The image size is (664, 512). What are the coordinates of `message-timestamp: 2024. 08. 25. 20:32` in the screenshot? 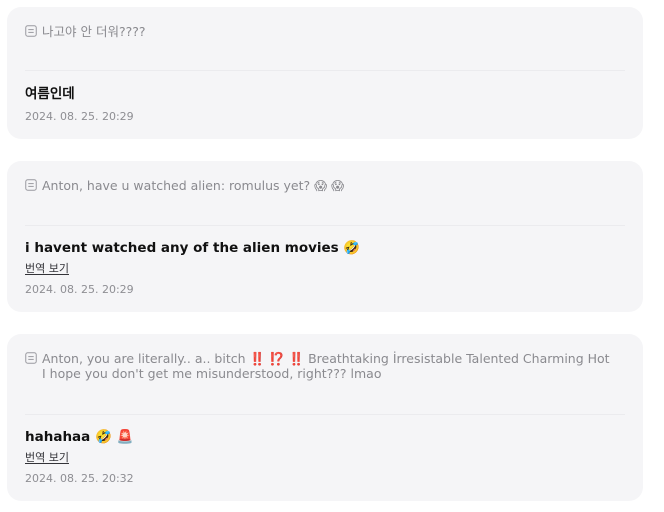 It's located at (79, 478).